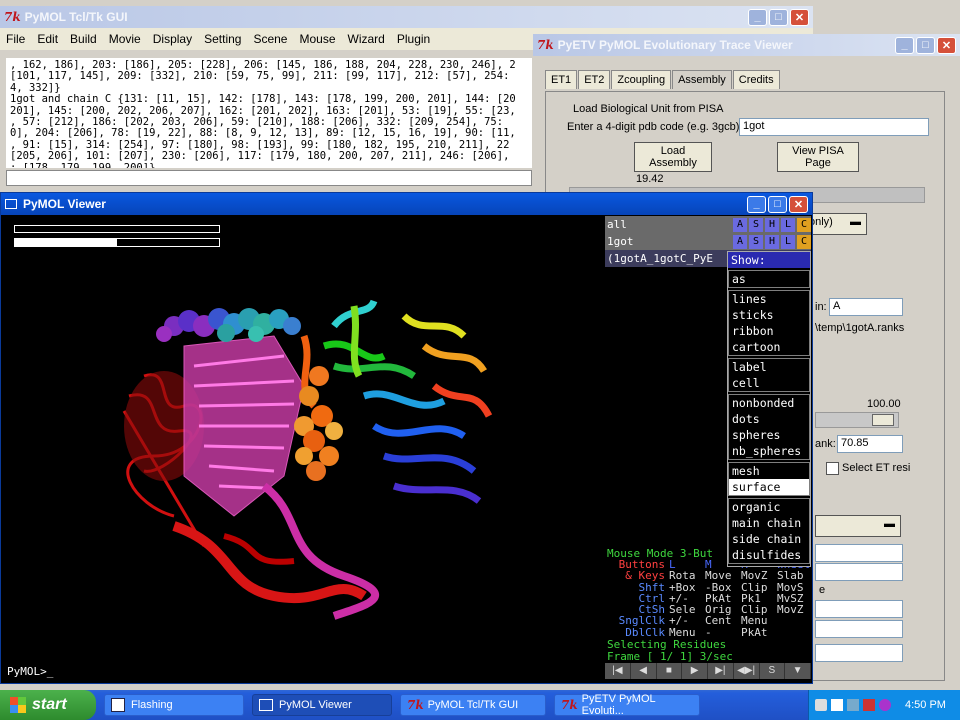 The width and height of the screenshot is (960, 720). What do you see at coordinates (721, 671) in the screenshot?
I see `transport-button: ▶|` at bounding box center [721, 671].